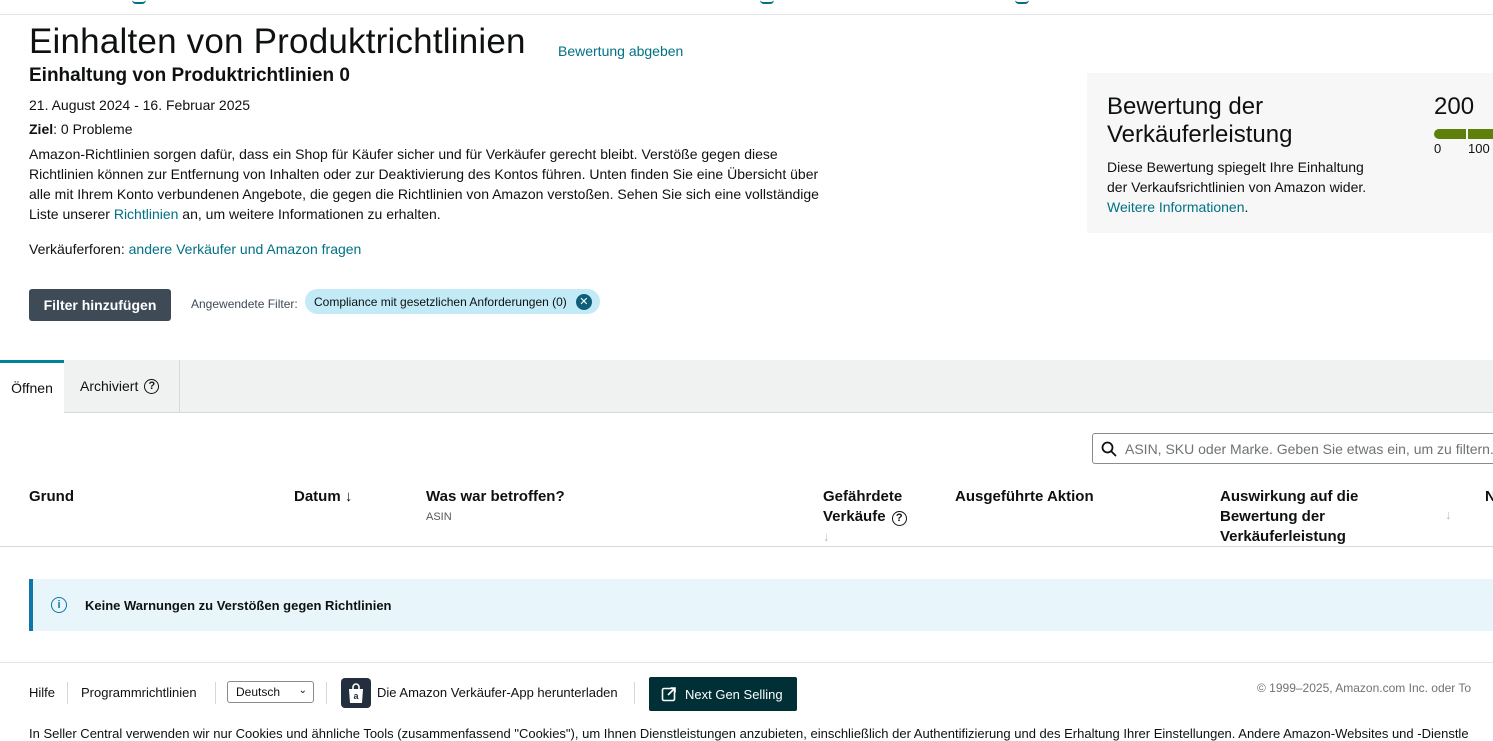 The width and height of the screenshot is (1493, 741). I want to click on seller-app-icon: a, so click(356, 693).